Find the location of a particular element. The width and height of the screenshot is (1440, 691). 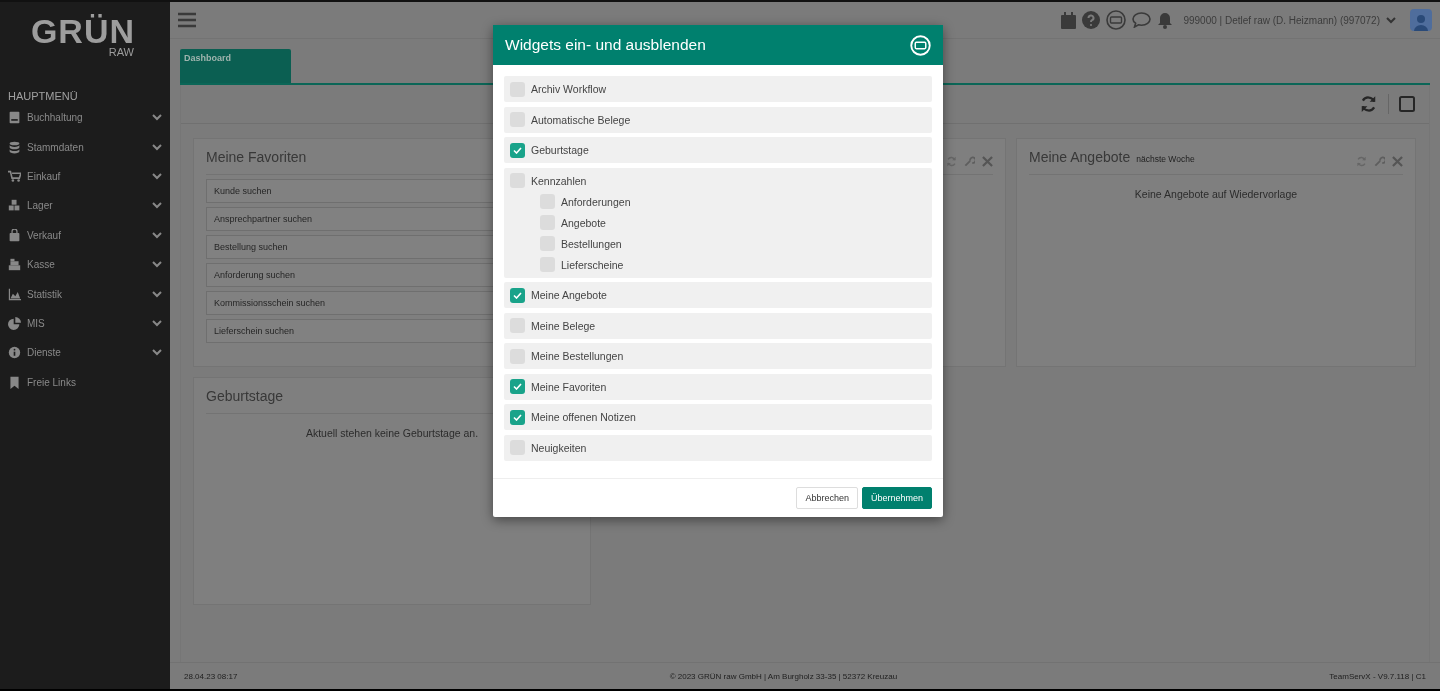

sidebar-item: Einkauf is located at coordinates (85, 176).